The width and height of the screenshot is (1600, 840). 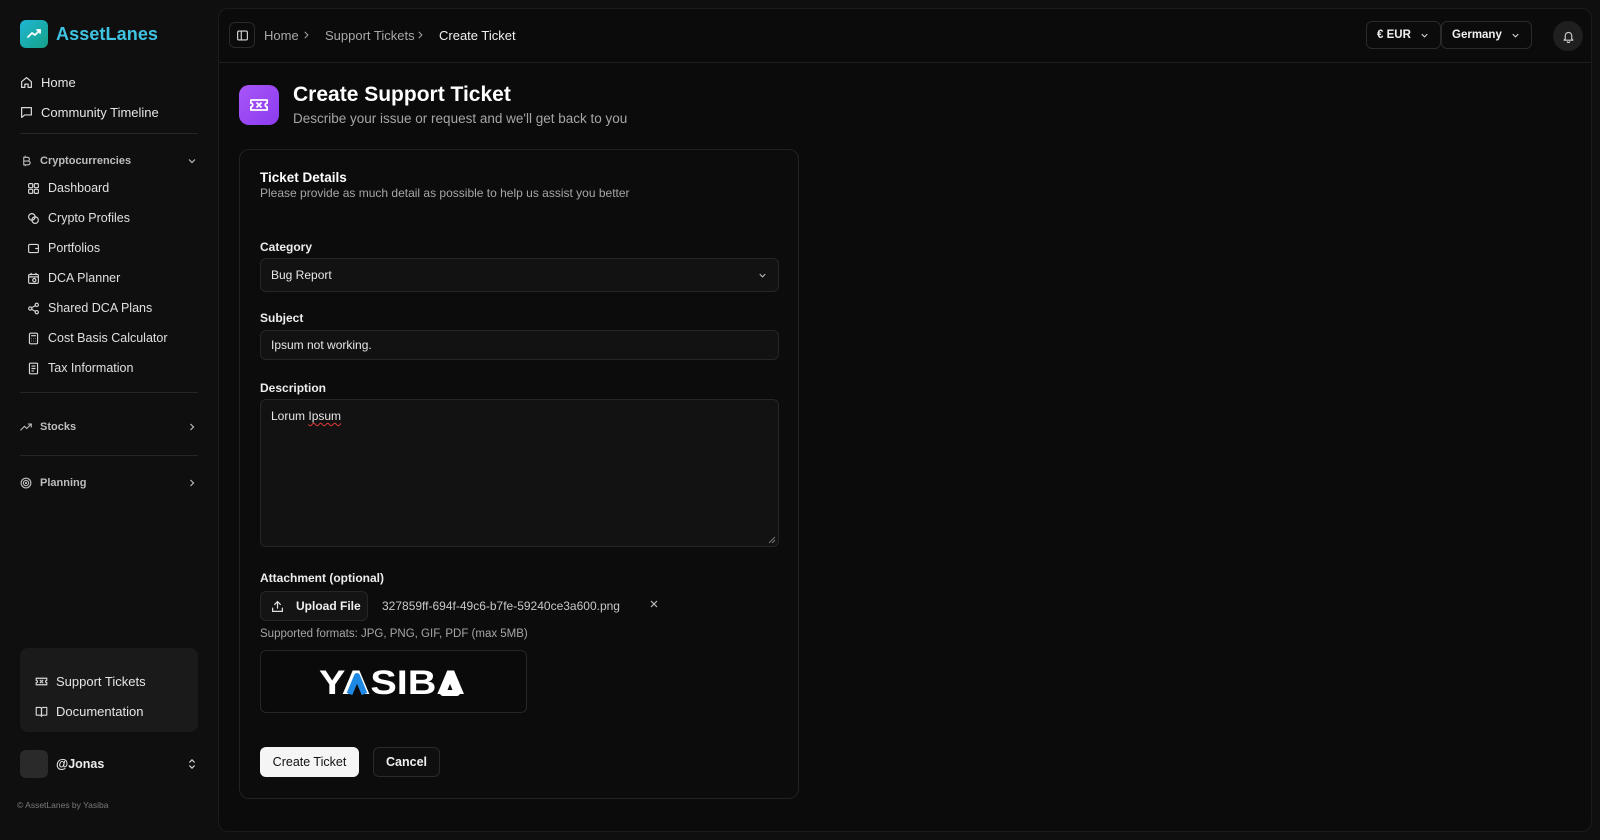 What do you see at coordinates (328, 606) in the screenshot?
I see `upload-file-label: Upload File` at bounding box center [328, 606].